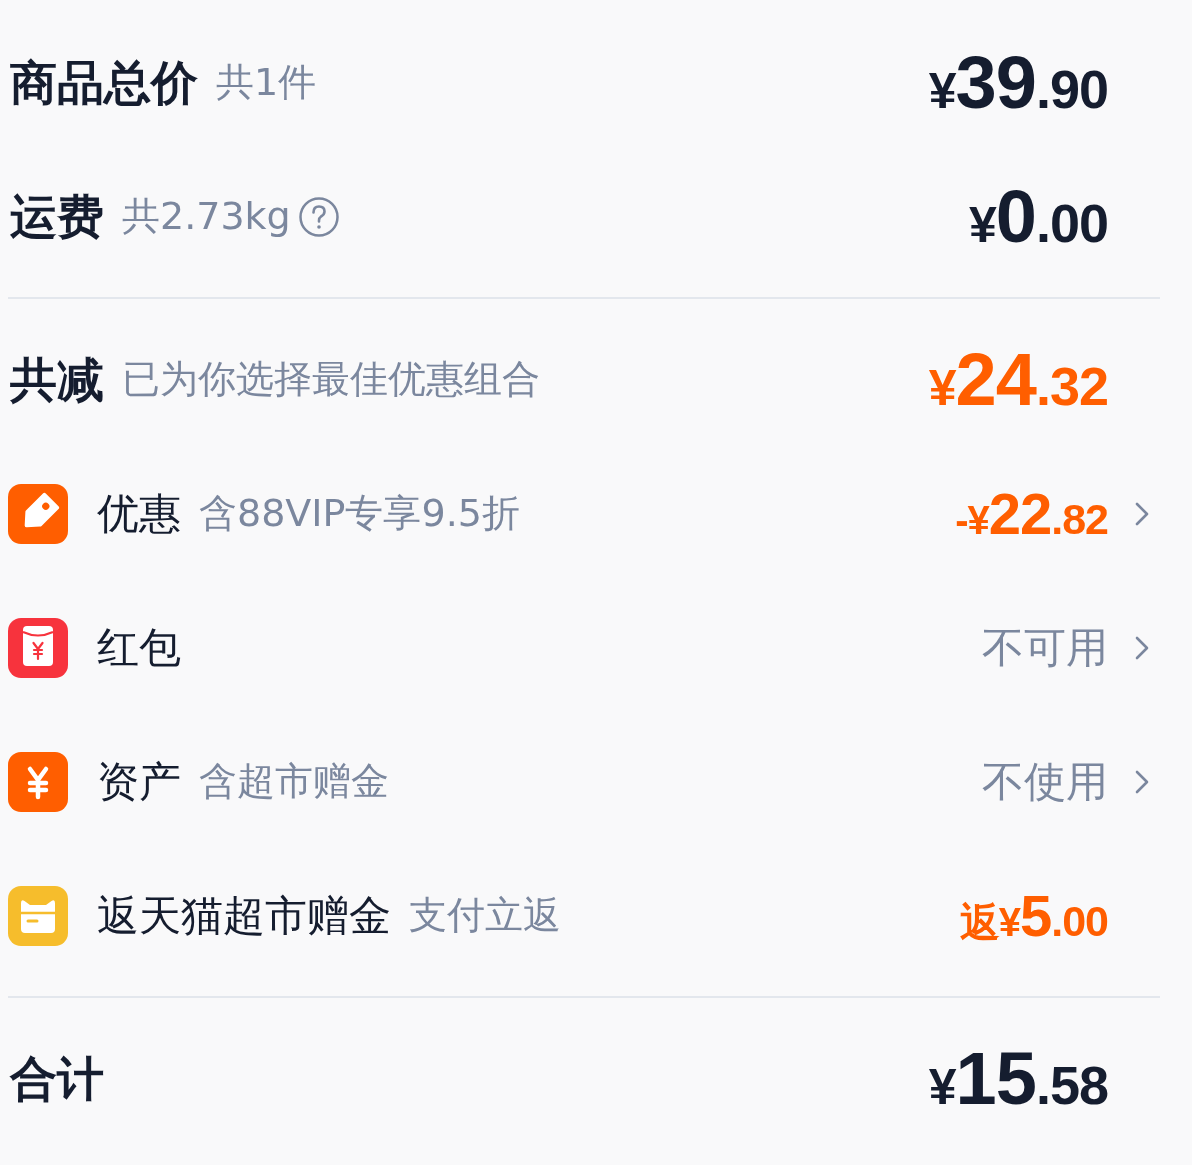 The width and height of the screenshot is (1192, 1165). What do you see at coordinates (318, 217) in the screenshot?
I see `help-icon` at bounding box center [318, 217].